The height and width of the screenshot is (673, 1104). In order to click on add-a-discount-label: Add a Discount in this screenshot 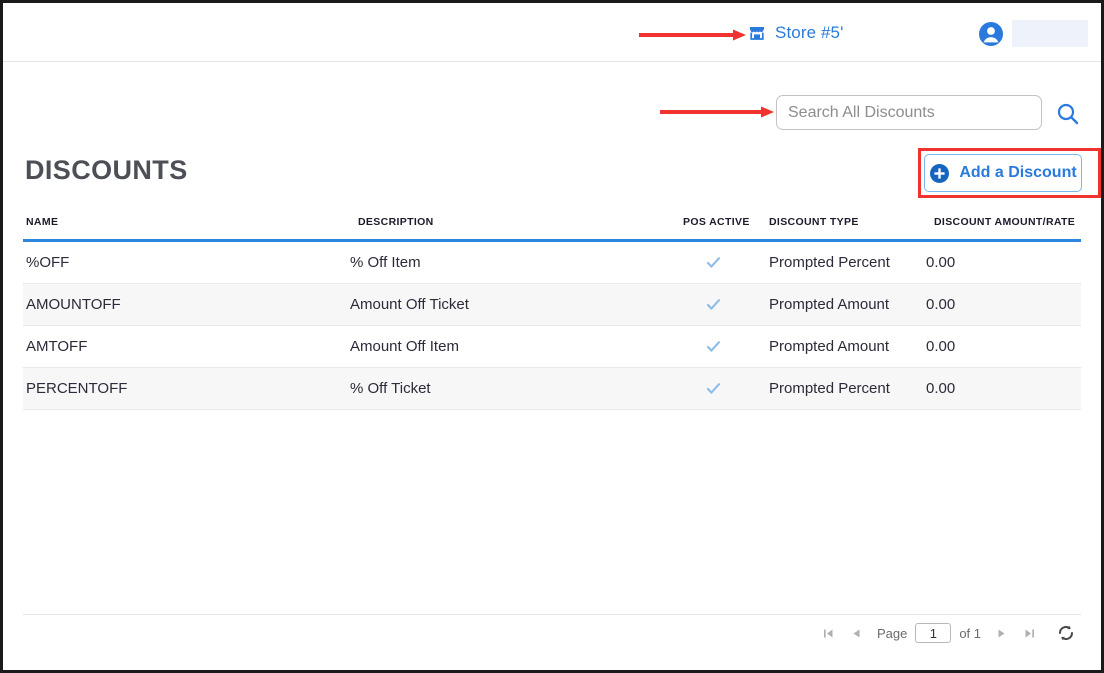, I will do `click(1018, 172)`.